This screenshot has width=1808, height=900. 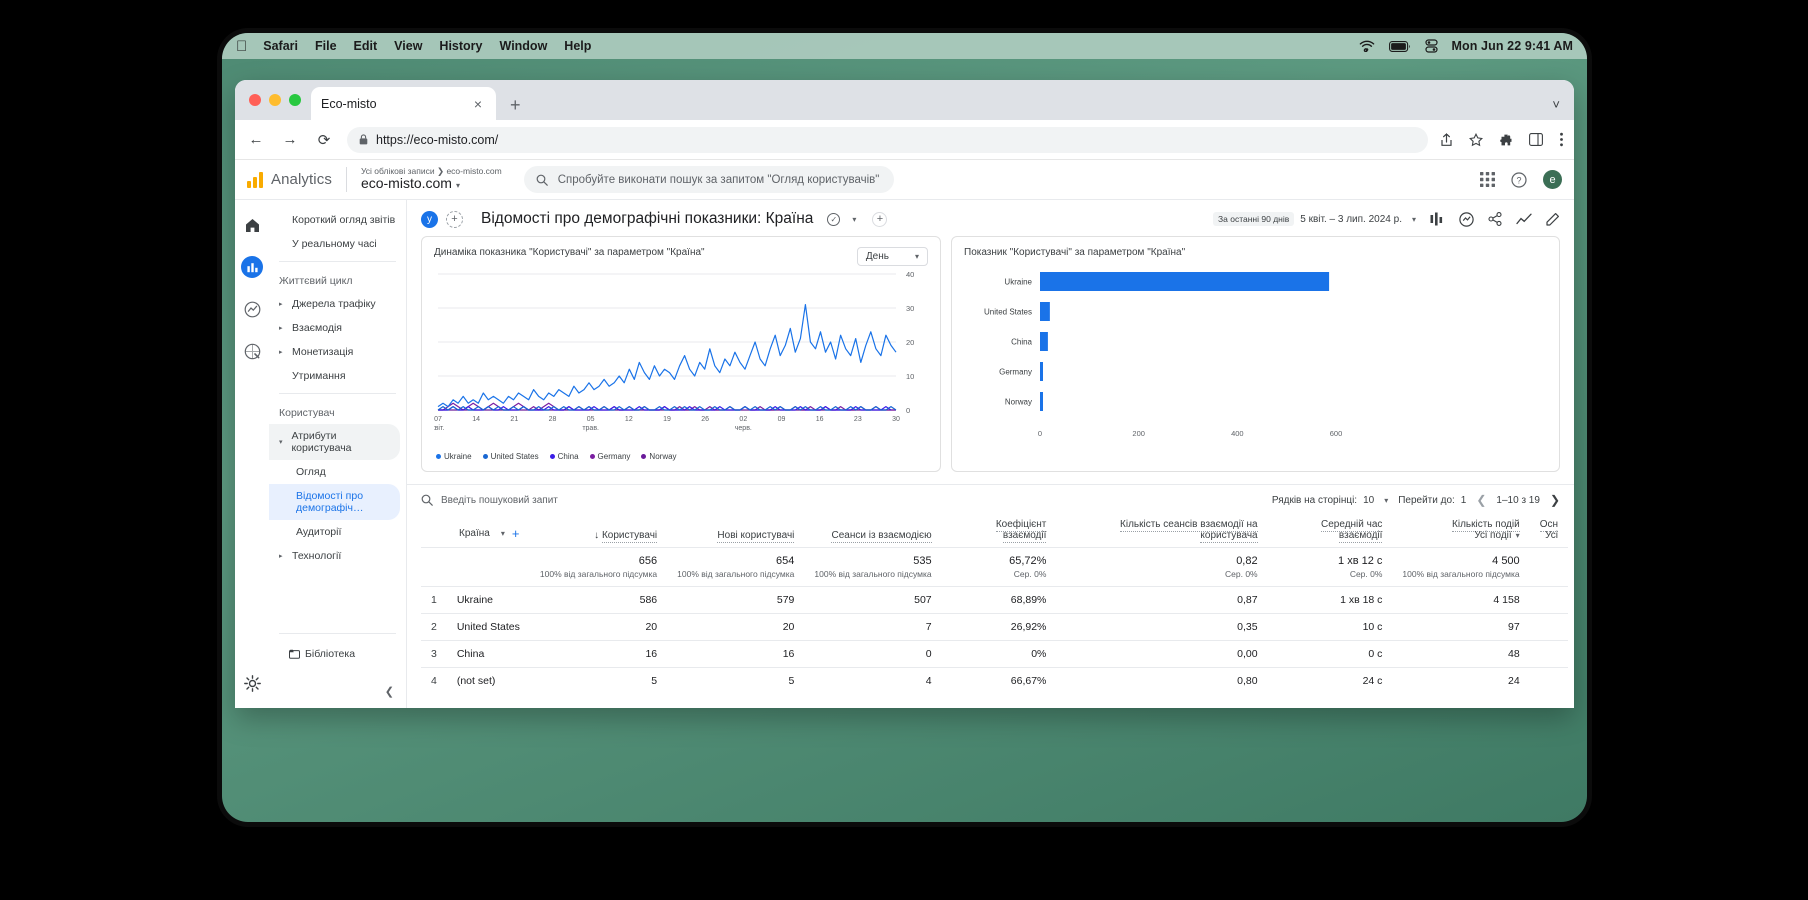 I want to click on comparison-chip-all-users: у, so click(x=429, y=219).